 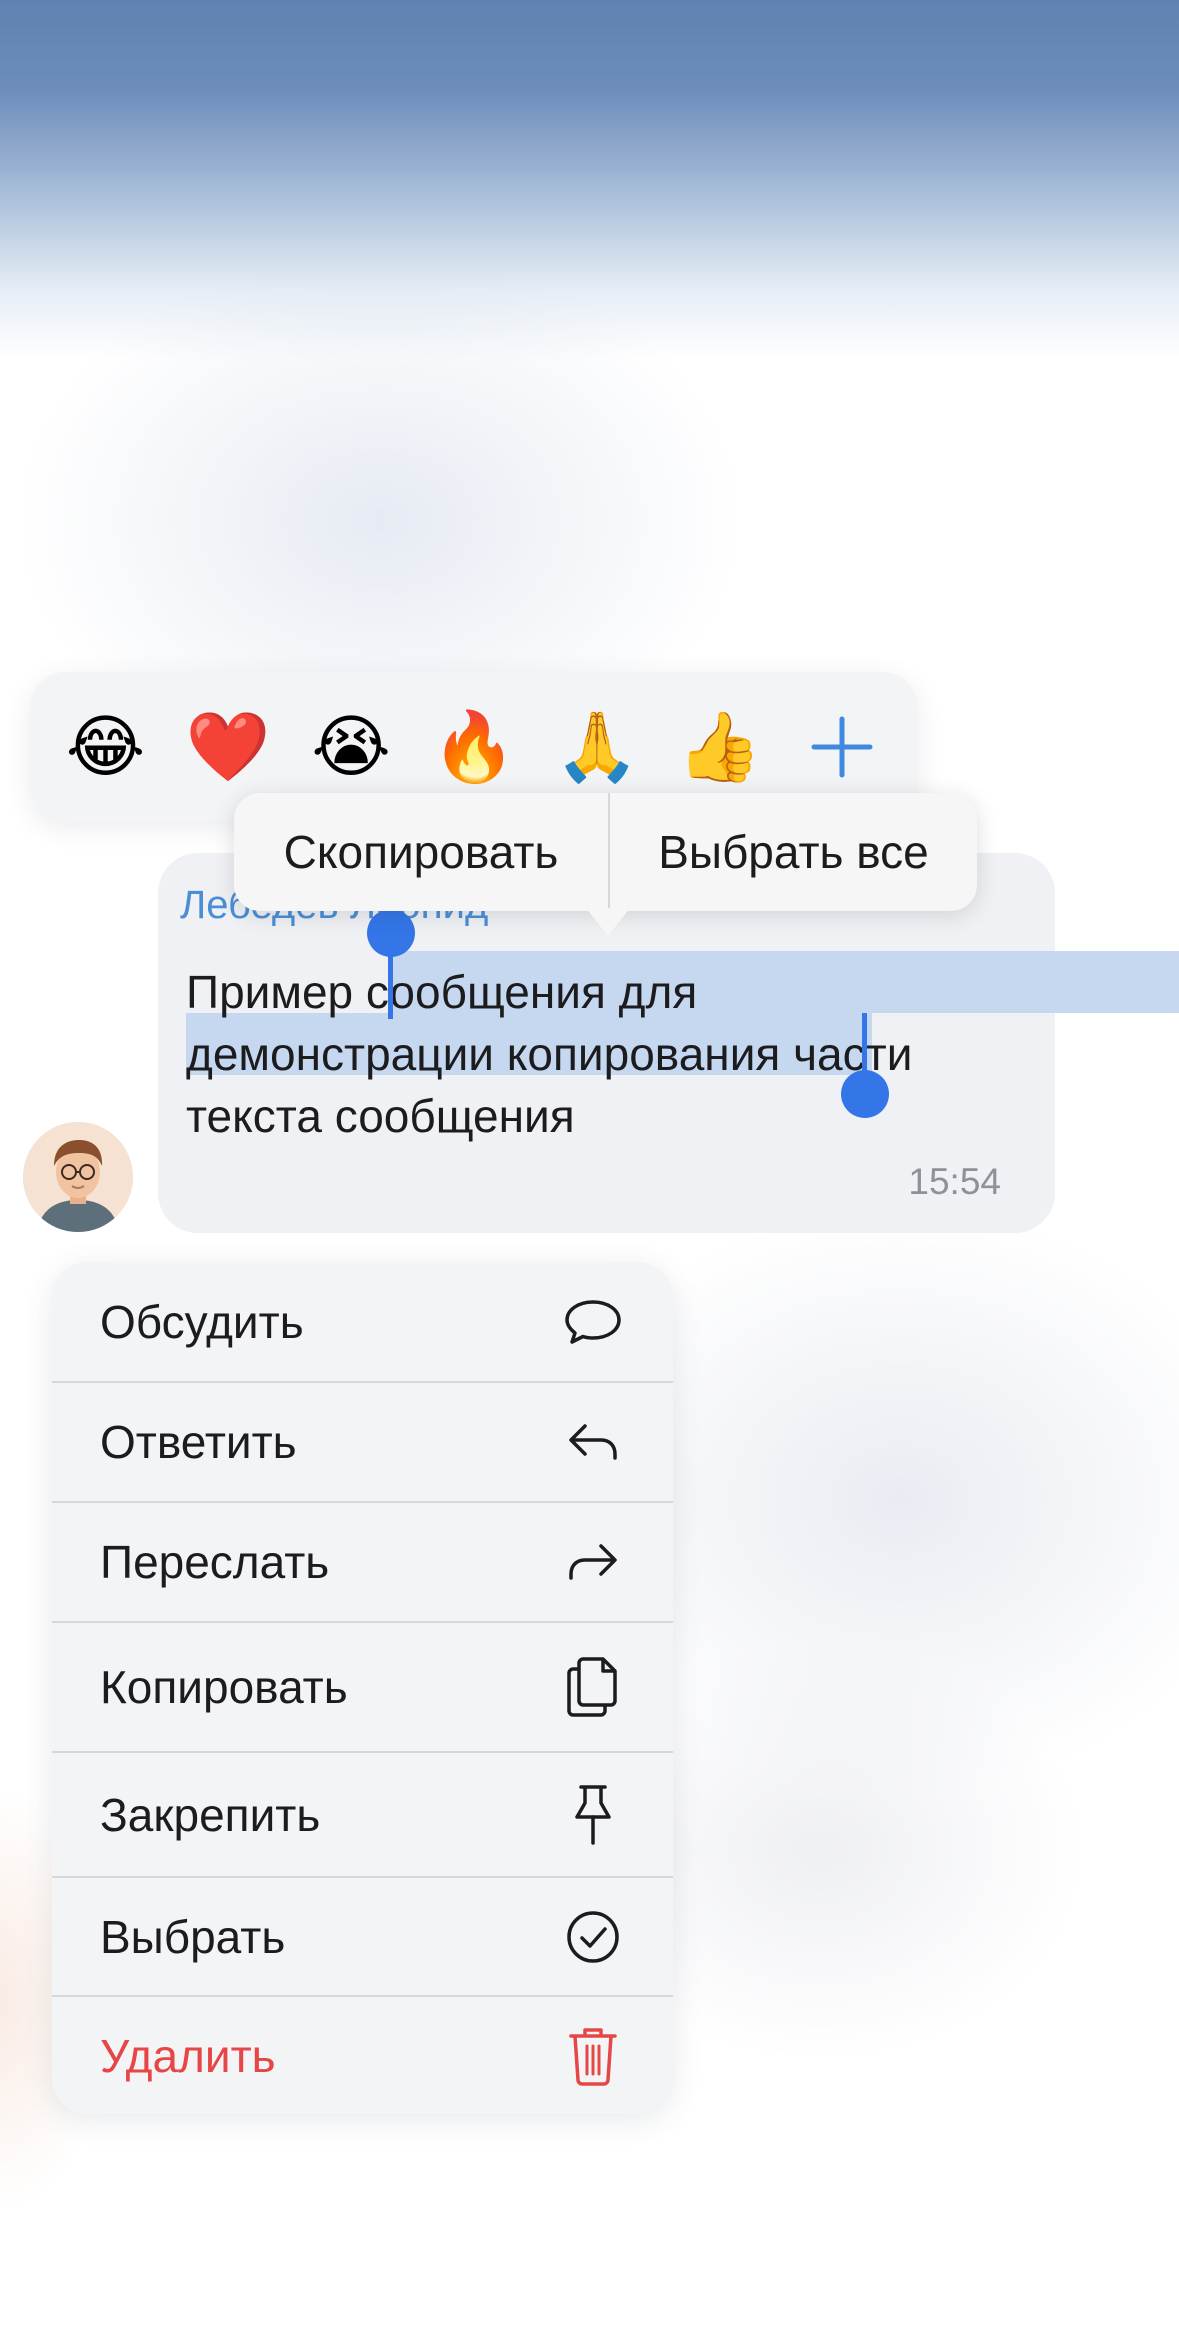 I want to click on trash-icon, so click(x=593, y=2056).